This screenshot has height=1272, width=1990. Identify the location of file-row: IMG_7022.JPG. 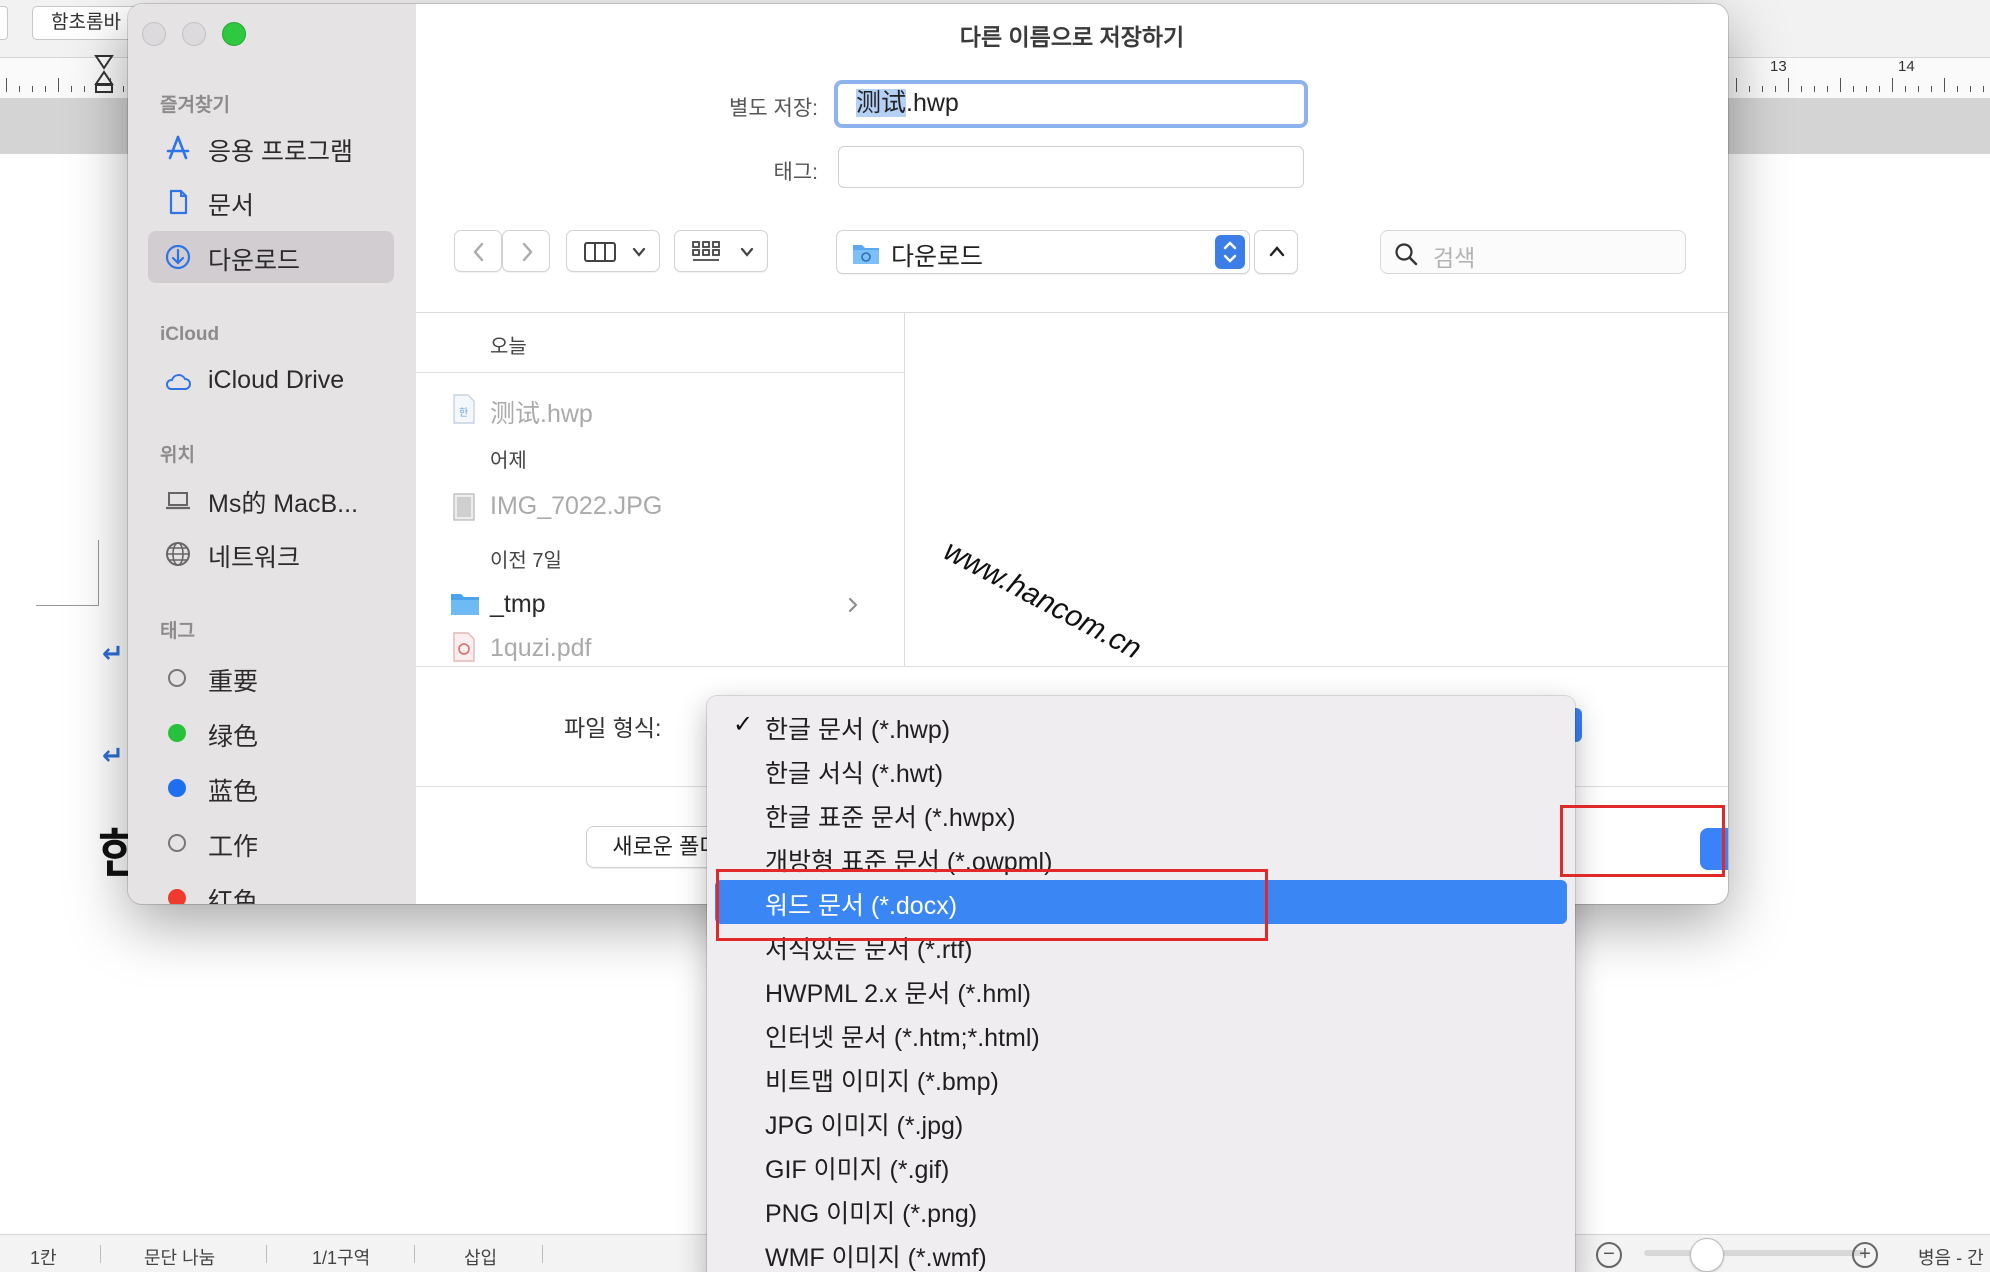
(660, 507).